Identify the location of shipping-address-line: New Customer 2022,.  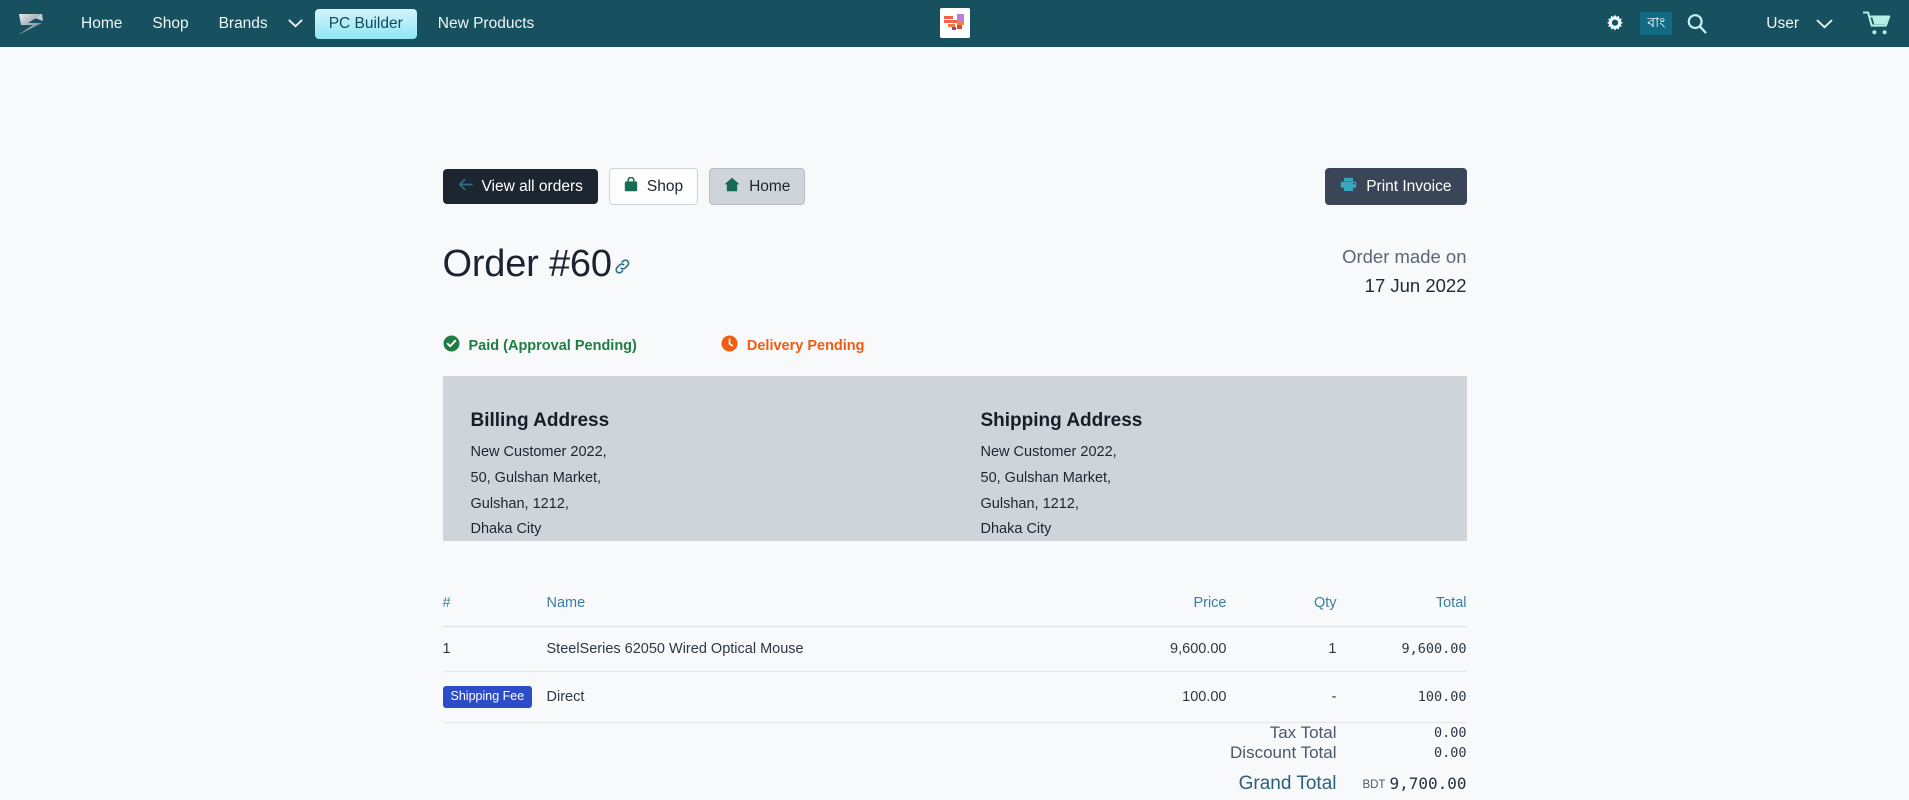
(1048, 452).